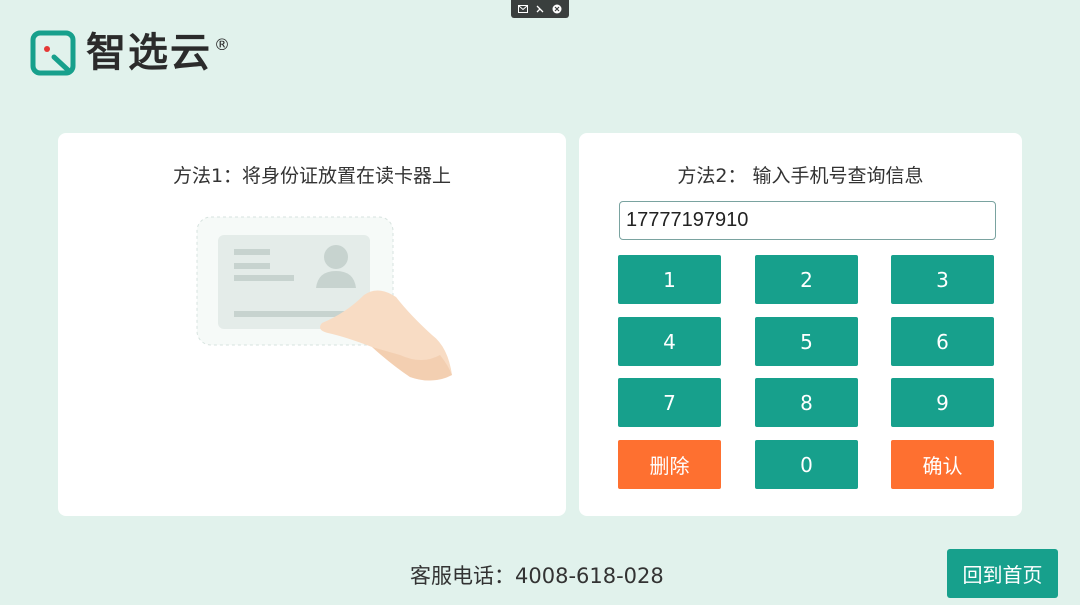 Image resolution: width=1080 pixels, height=605 pixels. Describe the element at coordinates (942, 341) in the screenshot. I see `key-6: 6` at that location.